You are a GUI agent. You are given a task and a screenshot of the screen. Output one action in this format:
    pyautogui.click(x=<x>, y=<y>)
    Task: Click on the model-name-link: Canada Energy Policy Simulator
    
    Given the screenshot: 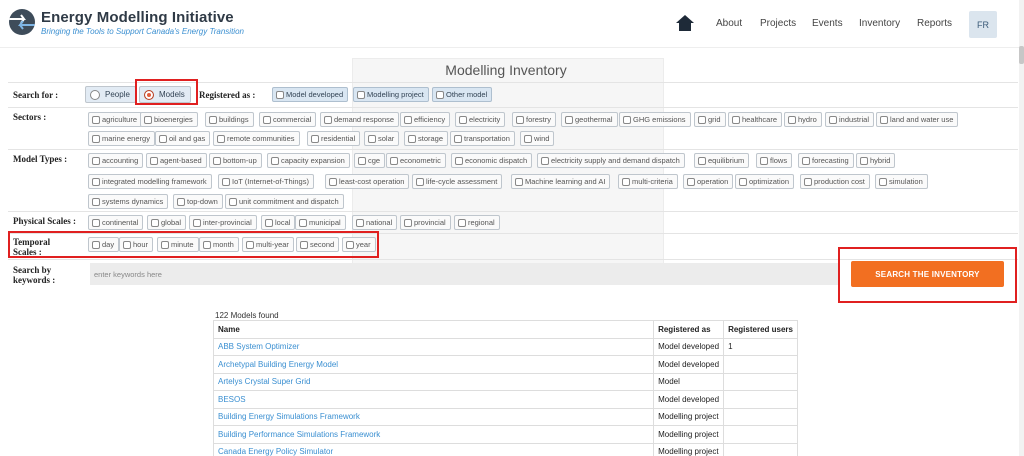 What is the action you would take?
    pyautogui.click(x=433, y=449)
    